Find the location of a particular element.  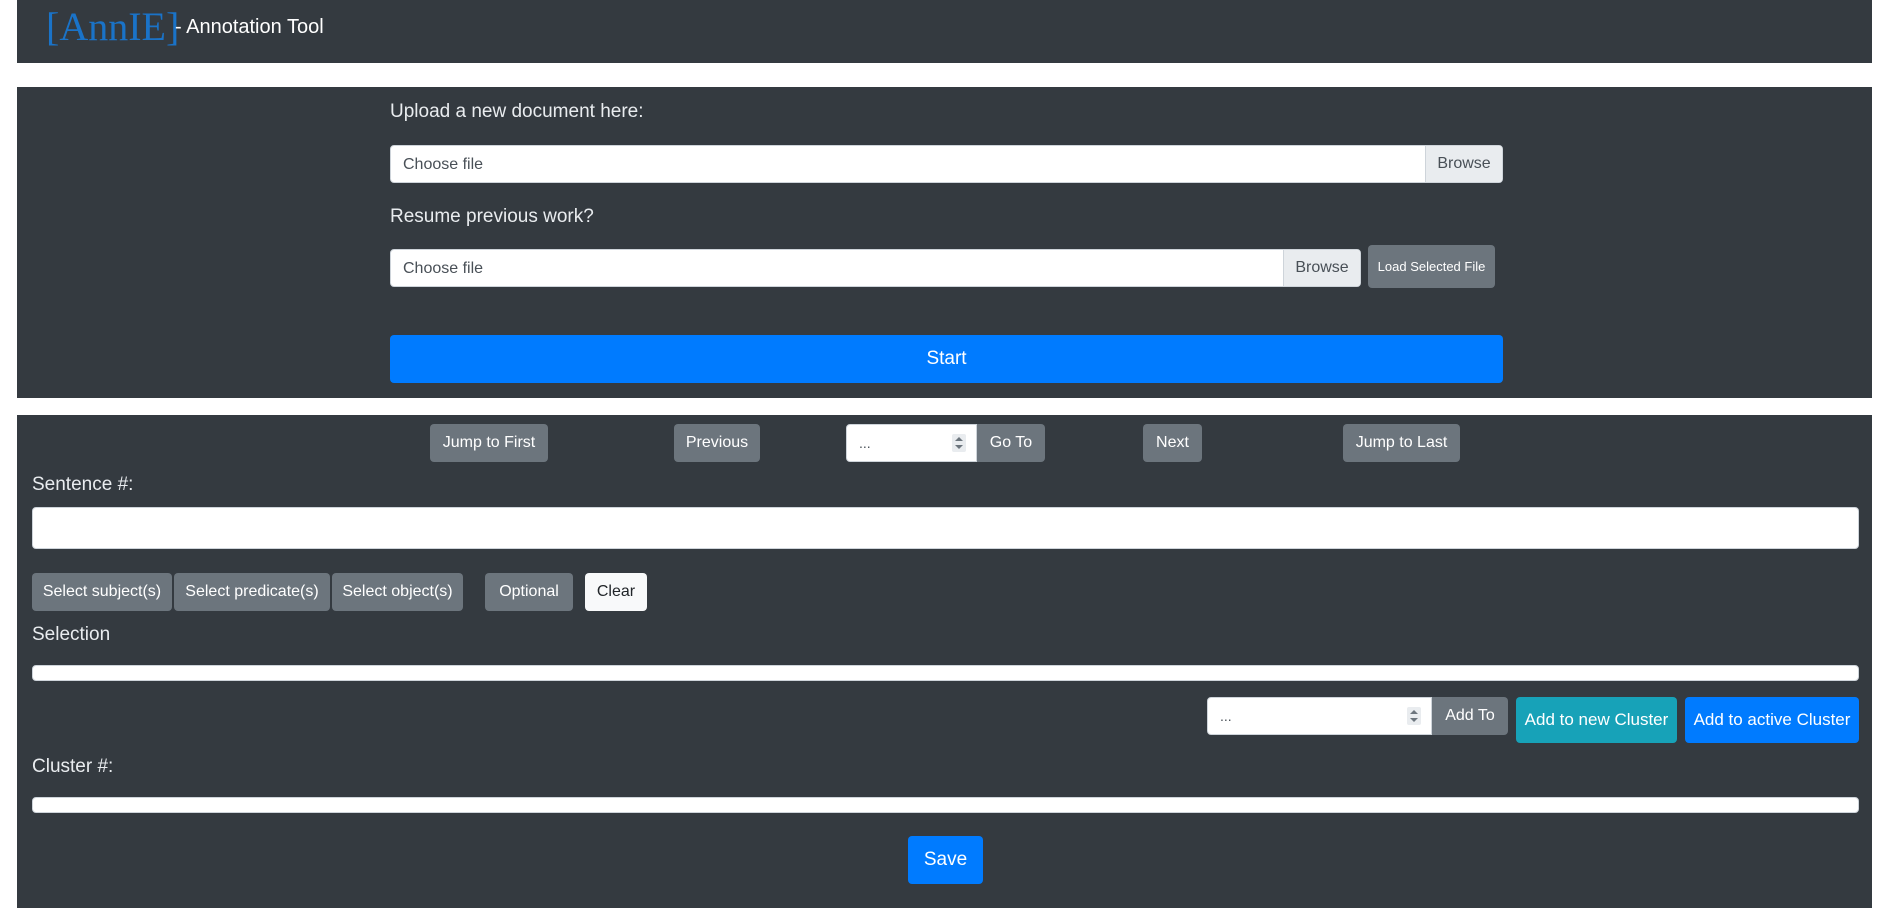

sentence-number-label: Sentence #: is located at coordinates (83, 484).